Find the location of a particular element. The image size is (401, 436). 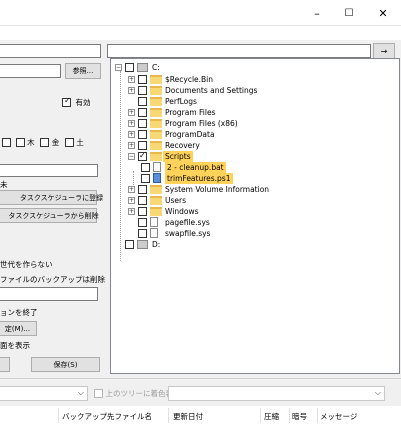

weekday-sat-label: 土 is located at coordinates (80, 142).